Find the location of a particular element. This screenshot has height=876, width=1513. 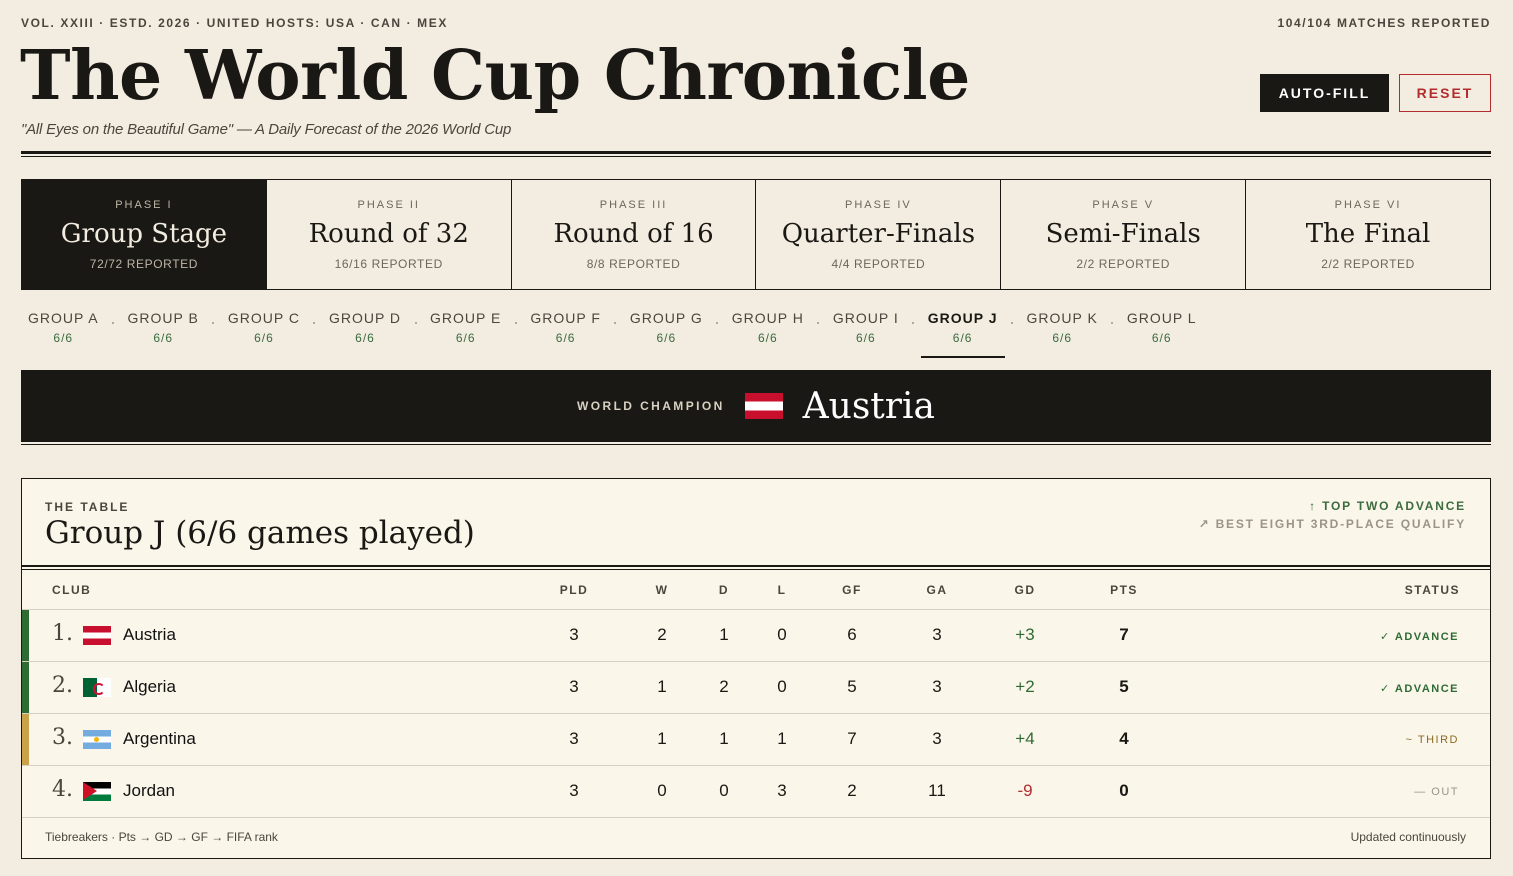

group-tab-label: GROUP A is located at coordinates (63, 318).